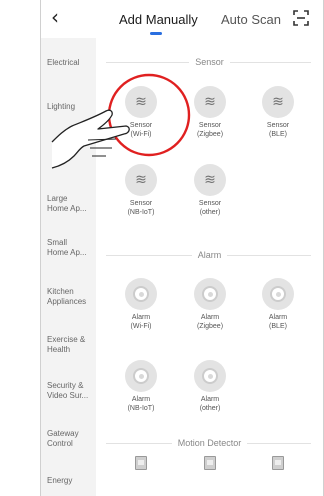 The width and height of the screenshot is (324, 496). Describe the element at coordinates (156, 33) in the screenshot. I see `active-tab-indicator` at that location.